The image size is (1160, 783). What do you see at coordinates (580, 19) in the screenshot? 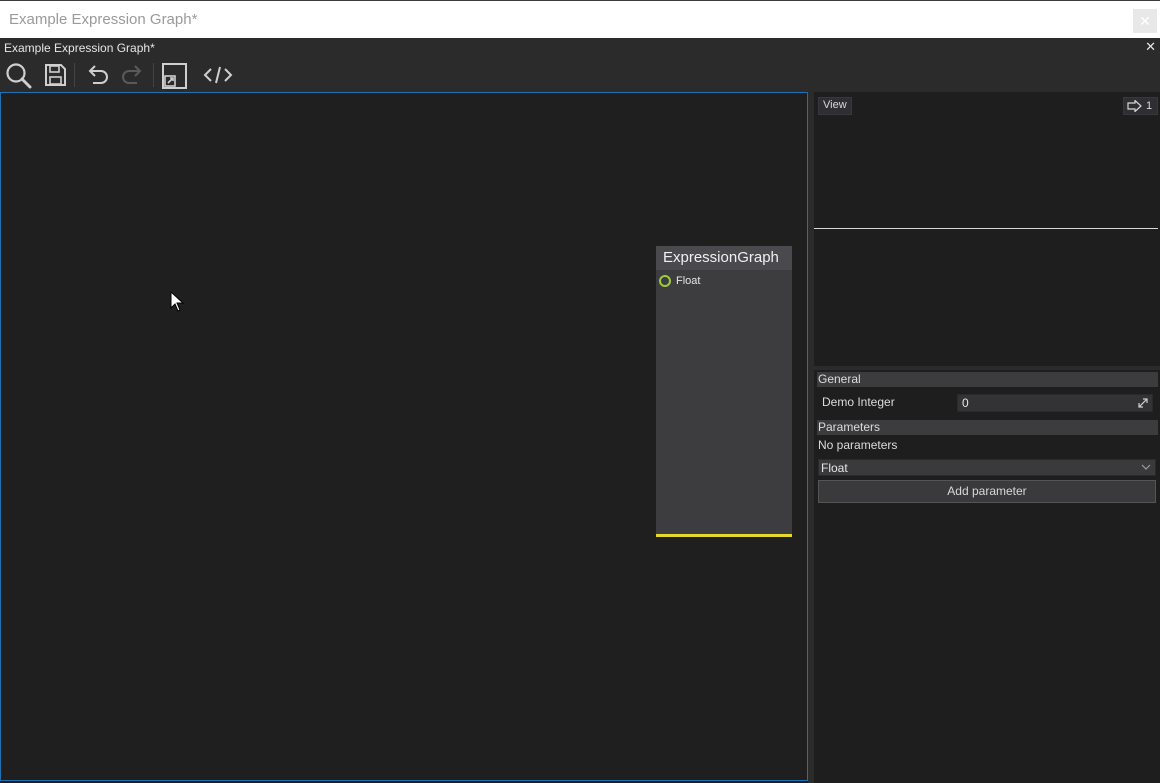
I see `window-titlebar: Example Expression Graph* ✕` at bounding box center [580, 19].